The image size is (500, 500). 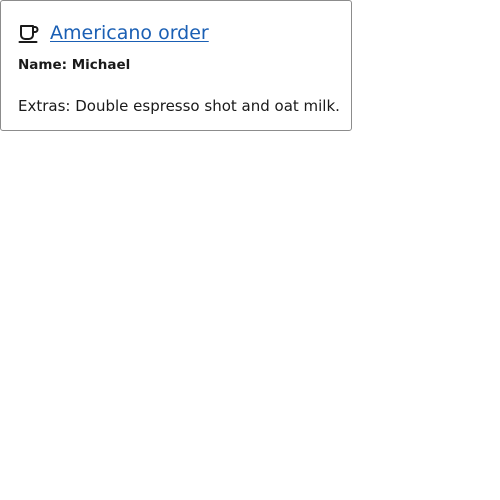 What do you see at coordinates (101, 65) in the screenshot?
I see `name-value: Michael` at bounding box center [101, 65].